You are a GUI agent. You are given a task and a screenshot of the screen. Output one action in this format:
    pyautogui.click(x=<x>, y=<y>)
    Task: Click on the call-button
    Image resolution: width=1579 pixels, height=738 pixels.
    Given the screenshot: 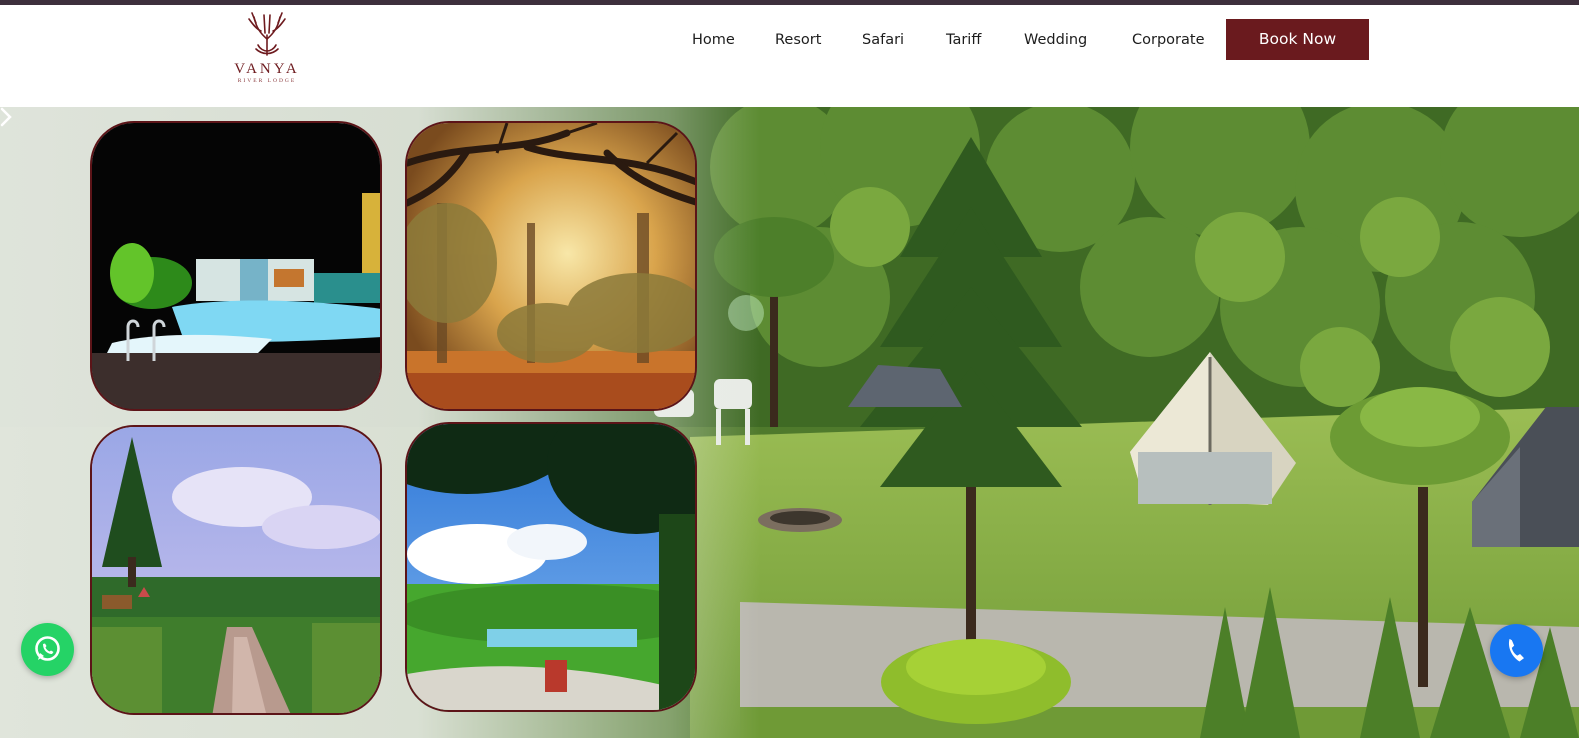 What is the action you would take?
    pyautogui.click(x=1516, y=650)
    